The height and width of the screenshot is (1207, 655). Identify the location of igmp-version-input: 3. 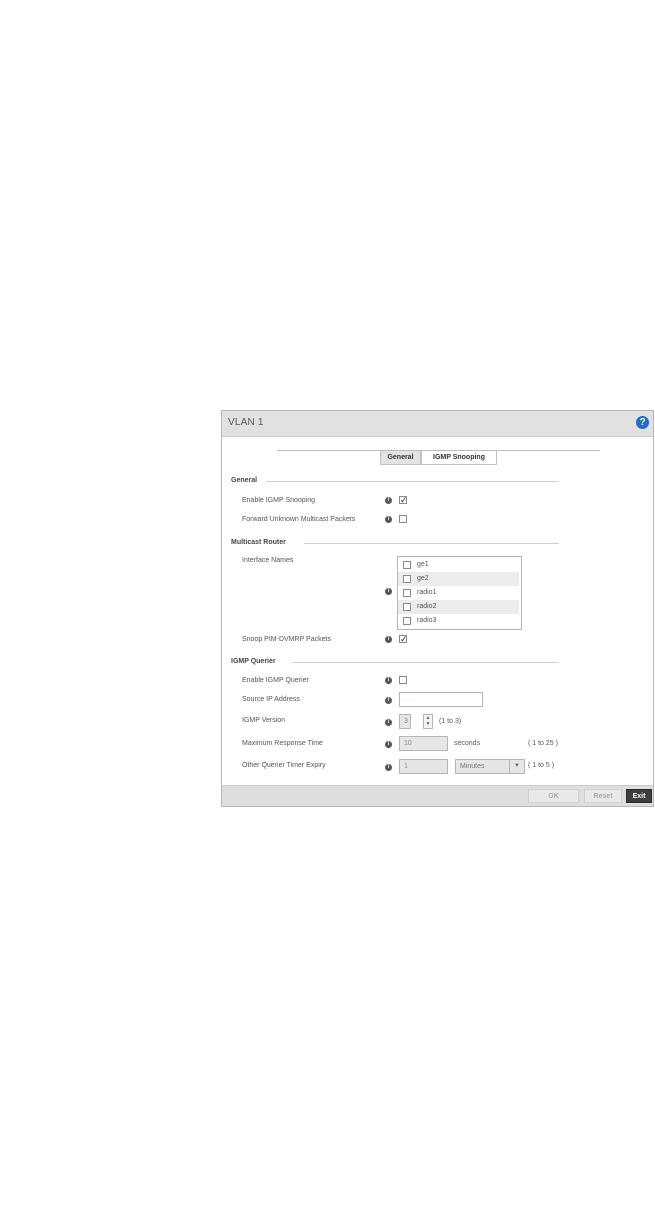
(405, 721).